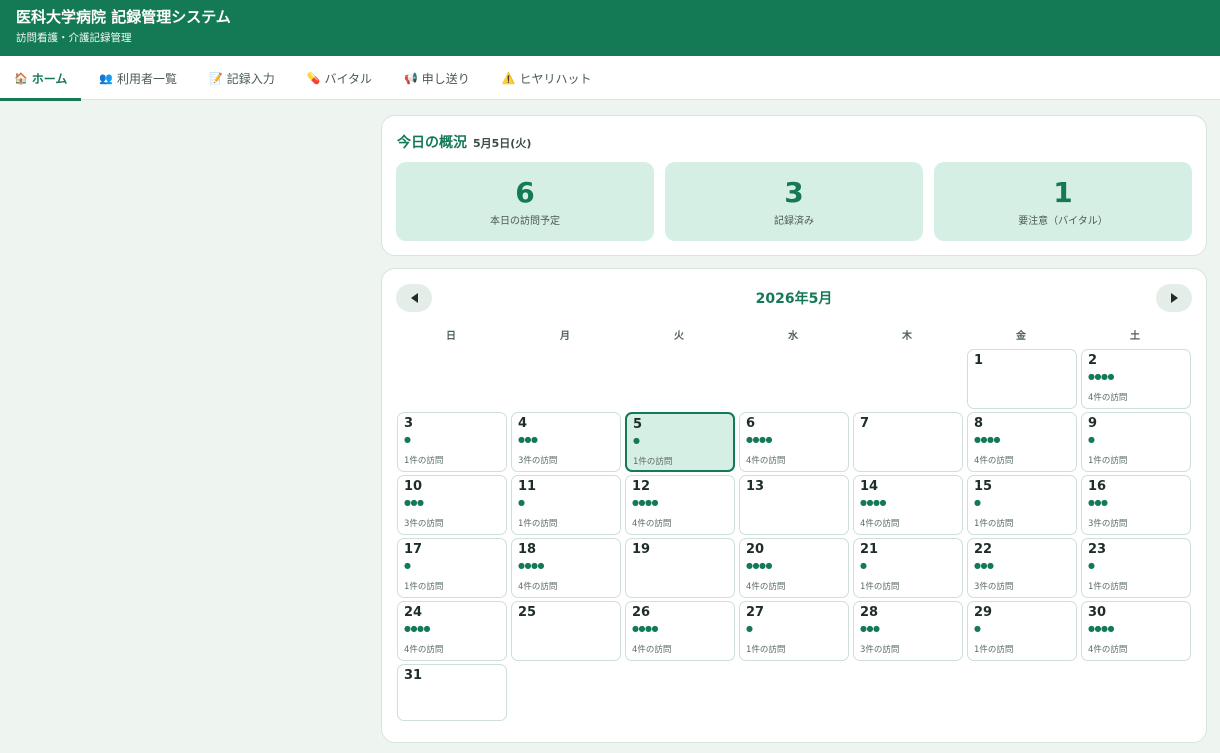  Describe the element at coordinates (908, 631) in the screenshot. I see `calendar-day: 28 ●●● 3件の訪問` at that location.